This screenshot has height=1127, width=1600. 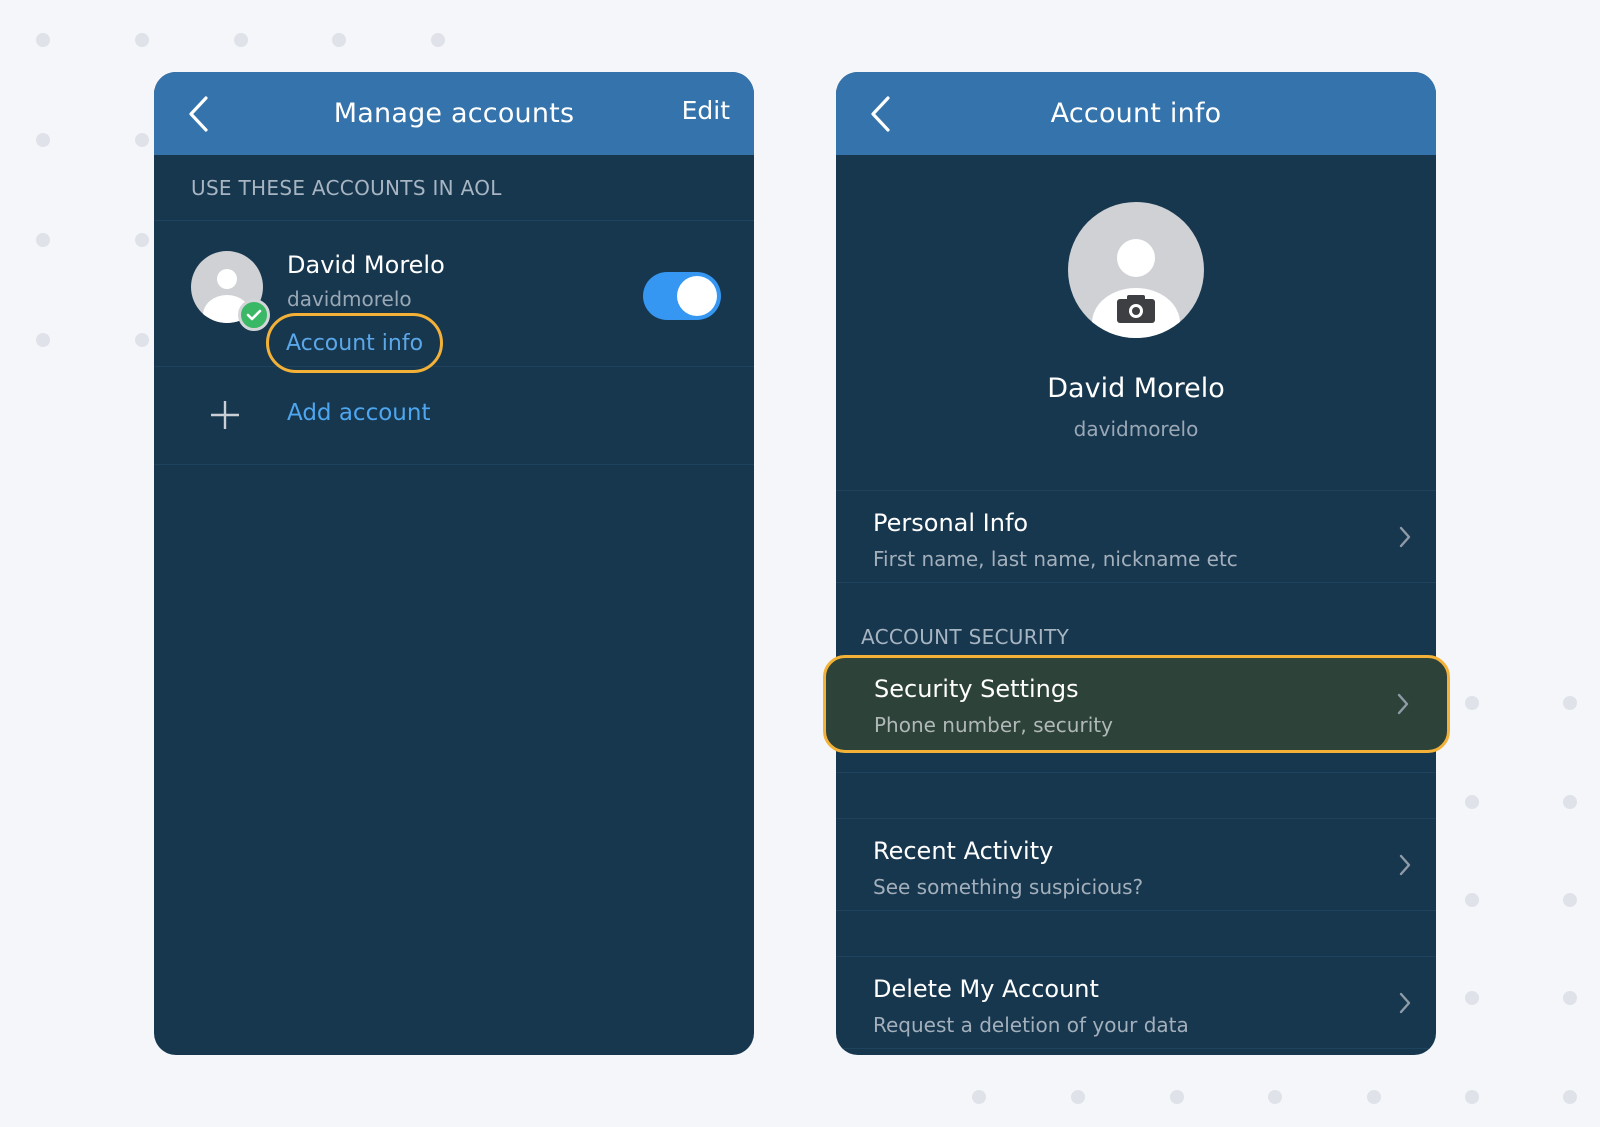 What do you see at coordinates (1136, 704) in the screenshot?
I see `security-settings-item: Security Settings Phone number, security` at bounding box center [1136, 704].